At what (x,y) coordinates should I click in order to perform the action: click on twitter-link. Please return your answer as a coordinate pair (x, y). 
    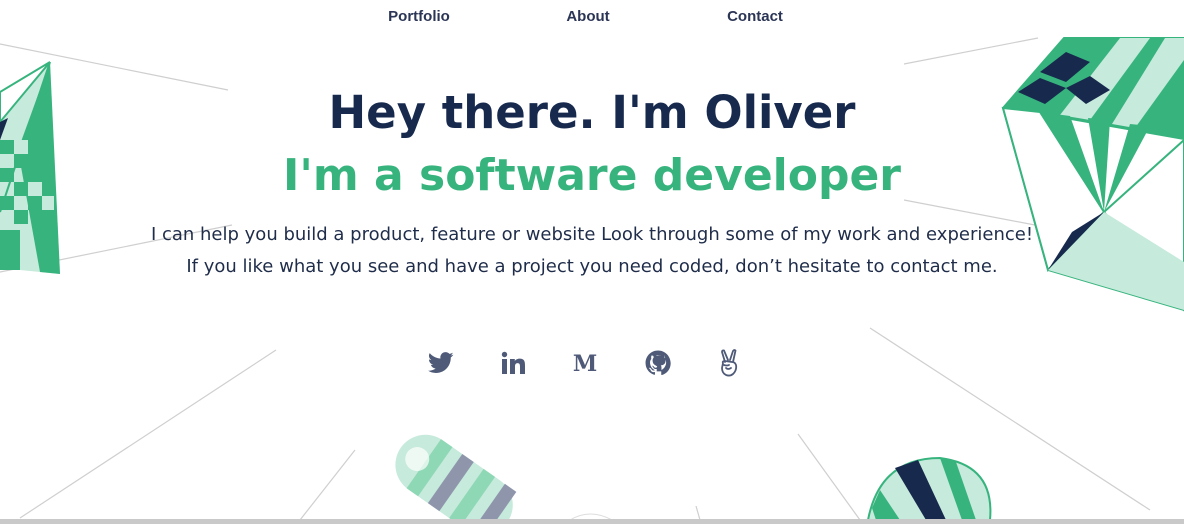
    Looking at the image, I should click on (441, 363).